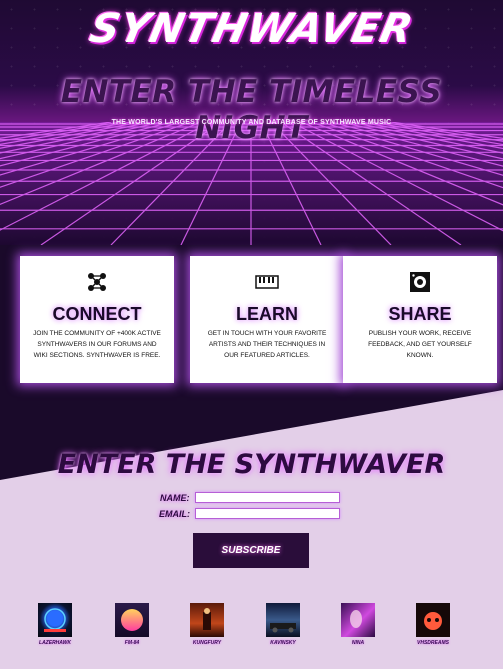 Image resolution: width=503 pixels, height=669 pixels. I want to click on artist-thumb-kavinsky, so click(283, 620).